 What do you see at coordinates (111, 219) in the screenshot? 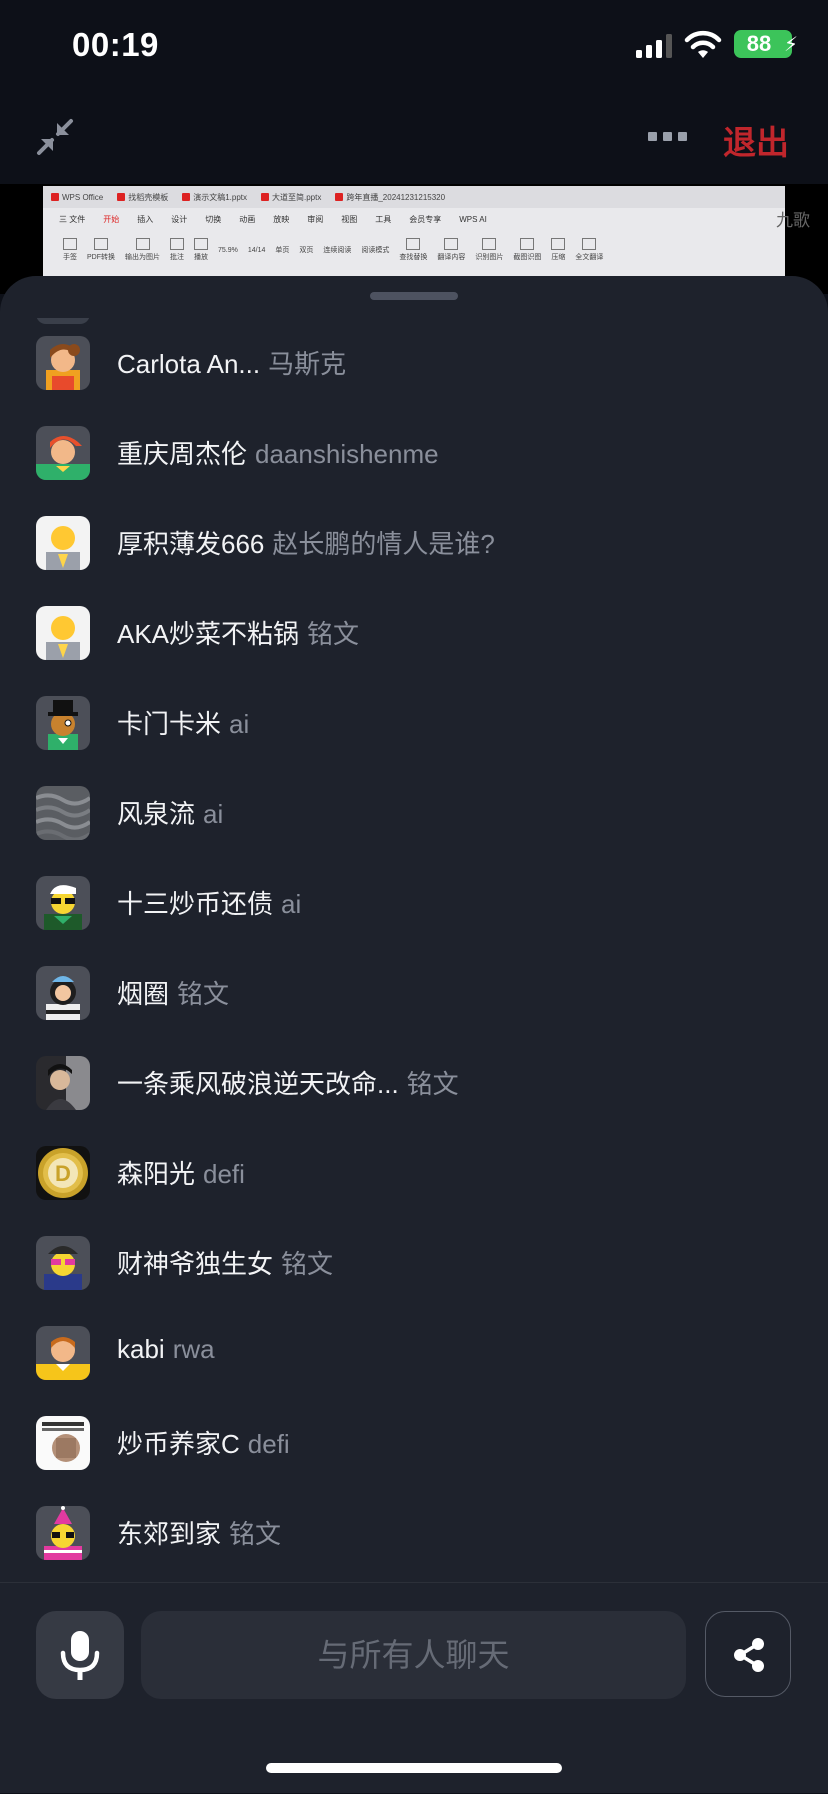
I see `wps-menu-item: 开始` at bounding box center [111, 219].